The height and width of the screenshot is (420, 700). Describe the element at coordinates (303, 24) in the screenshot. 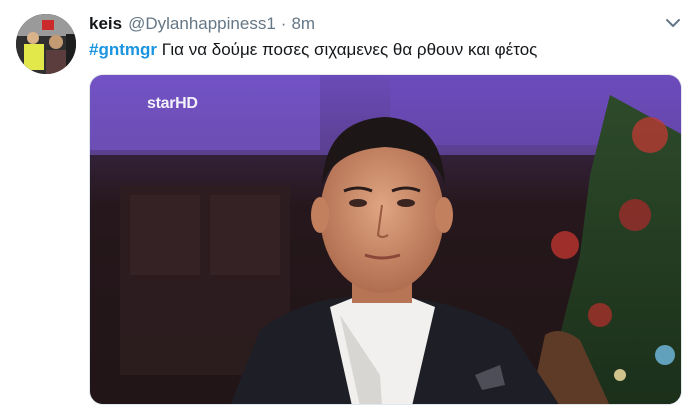

I see `timestamp: 8m` at that location.